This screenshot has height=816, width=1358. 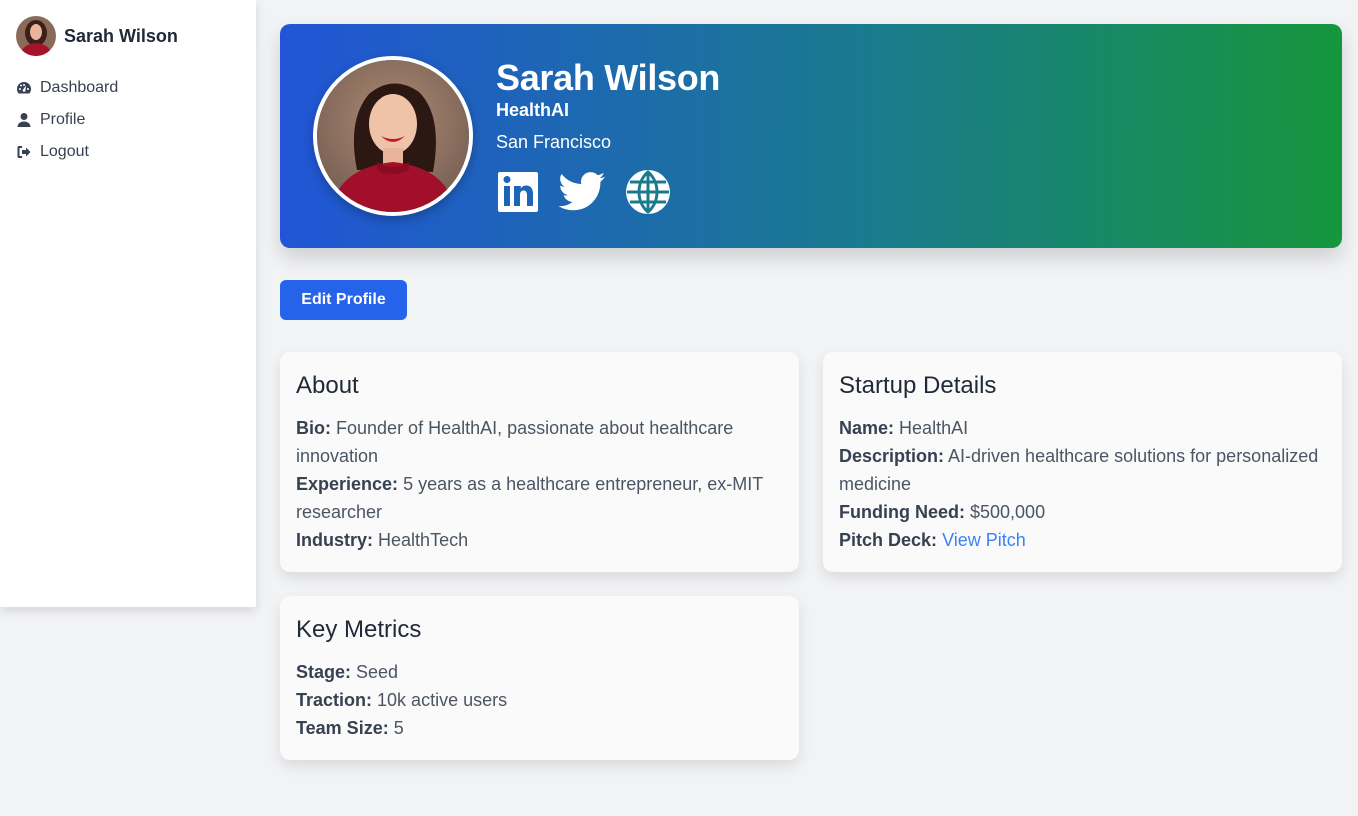 I want to click on gauge-icon, so click(x=24, y=88).